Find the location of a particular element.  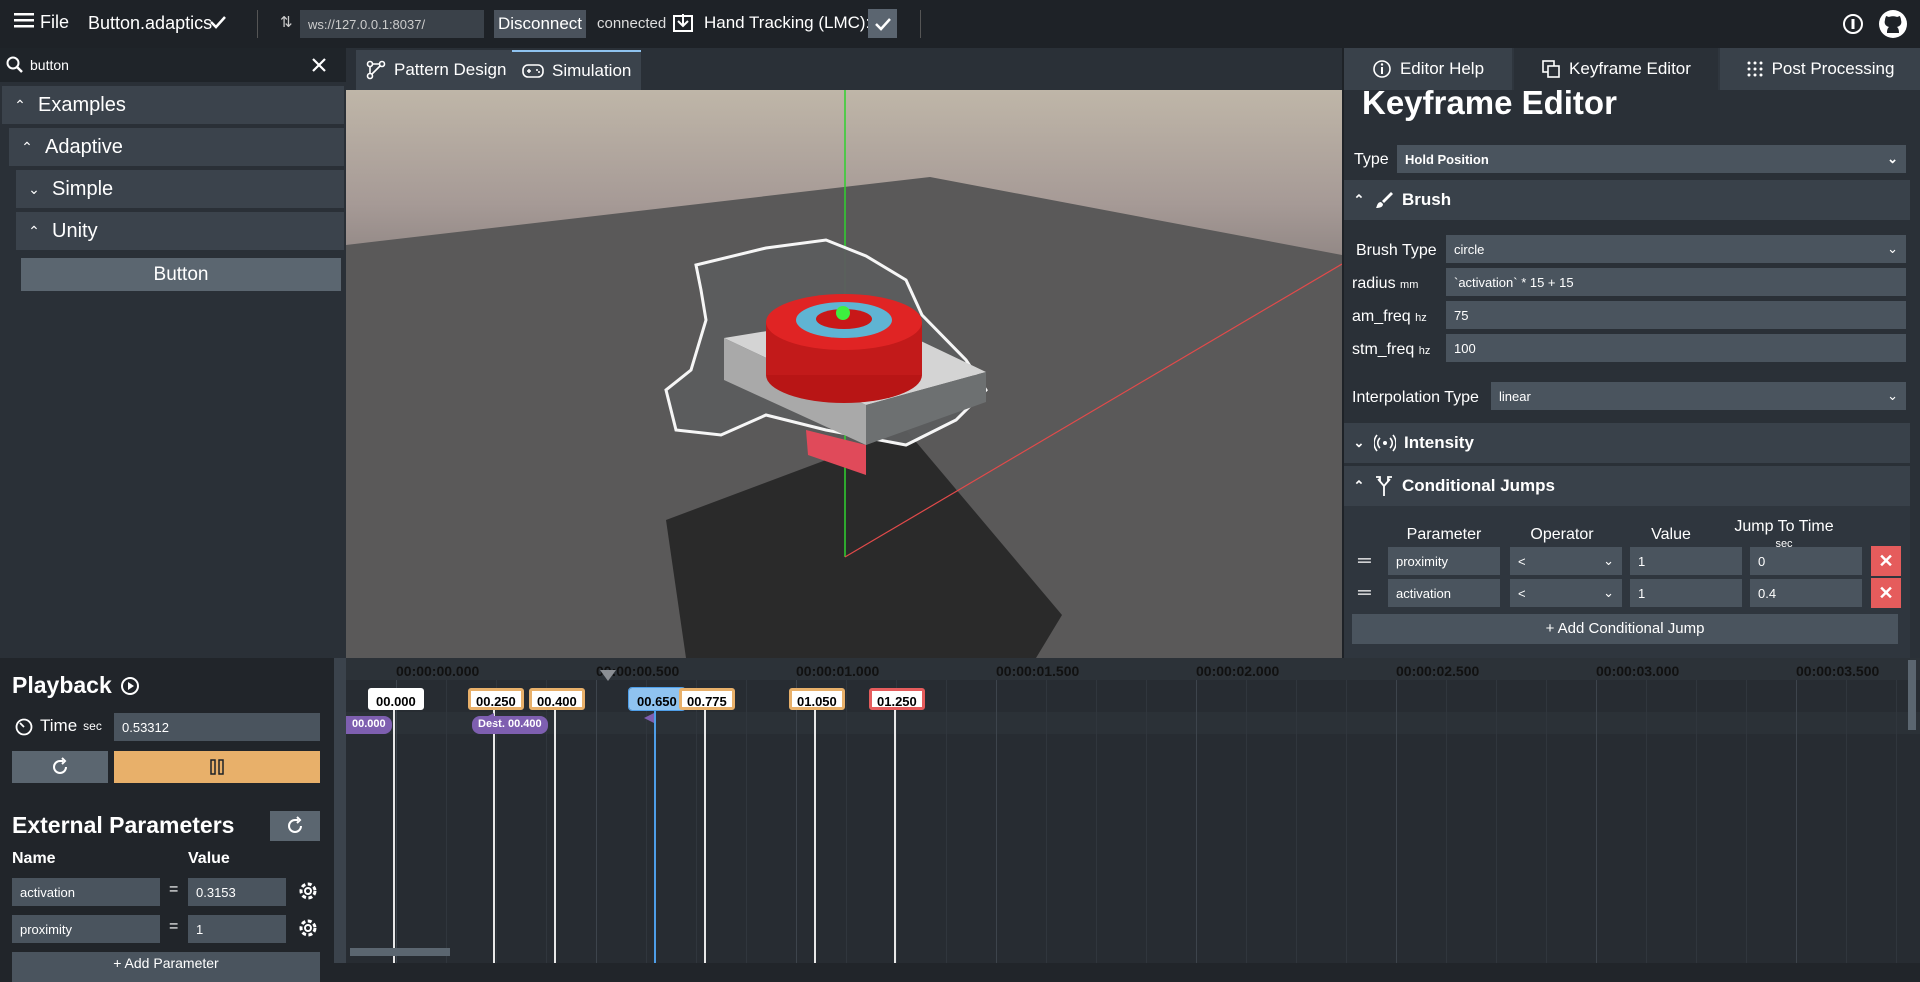

tree-item-adaptive: ⌃ Adaptive is located at coordinates (176, 147).